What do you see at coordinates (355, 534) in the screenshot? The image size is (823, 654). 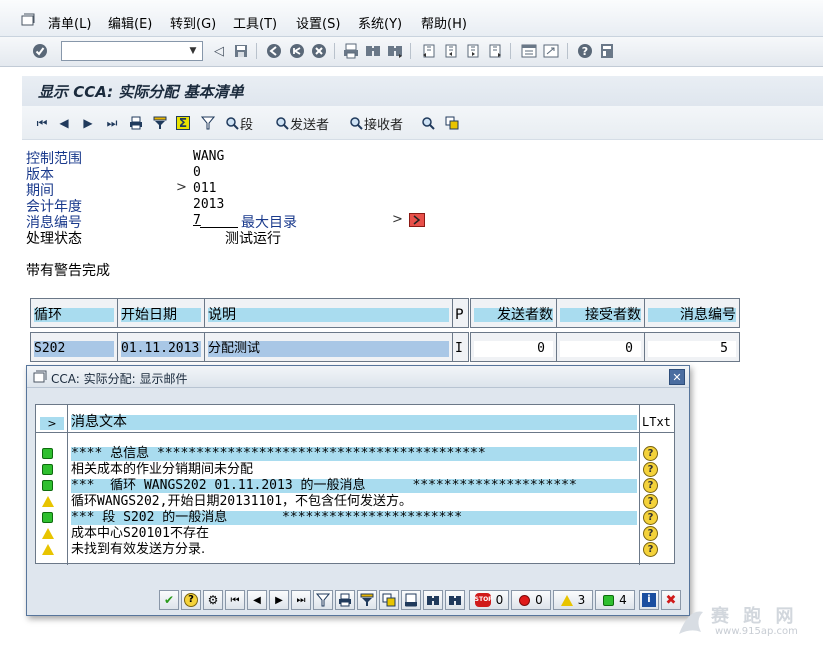 I see `message-row: 成本中心S20101不存在 ?` at bounding box center [355, 534].